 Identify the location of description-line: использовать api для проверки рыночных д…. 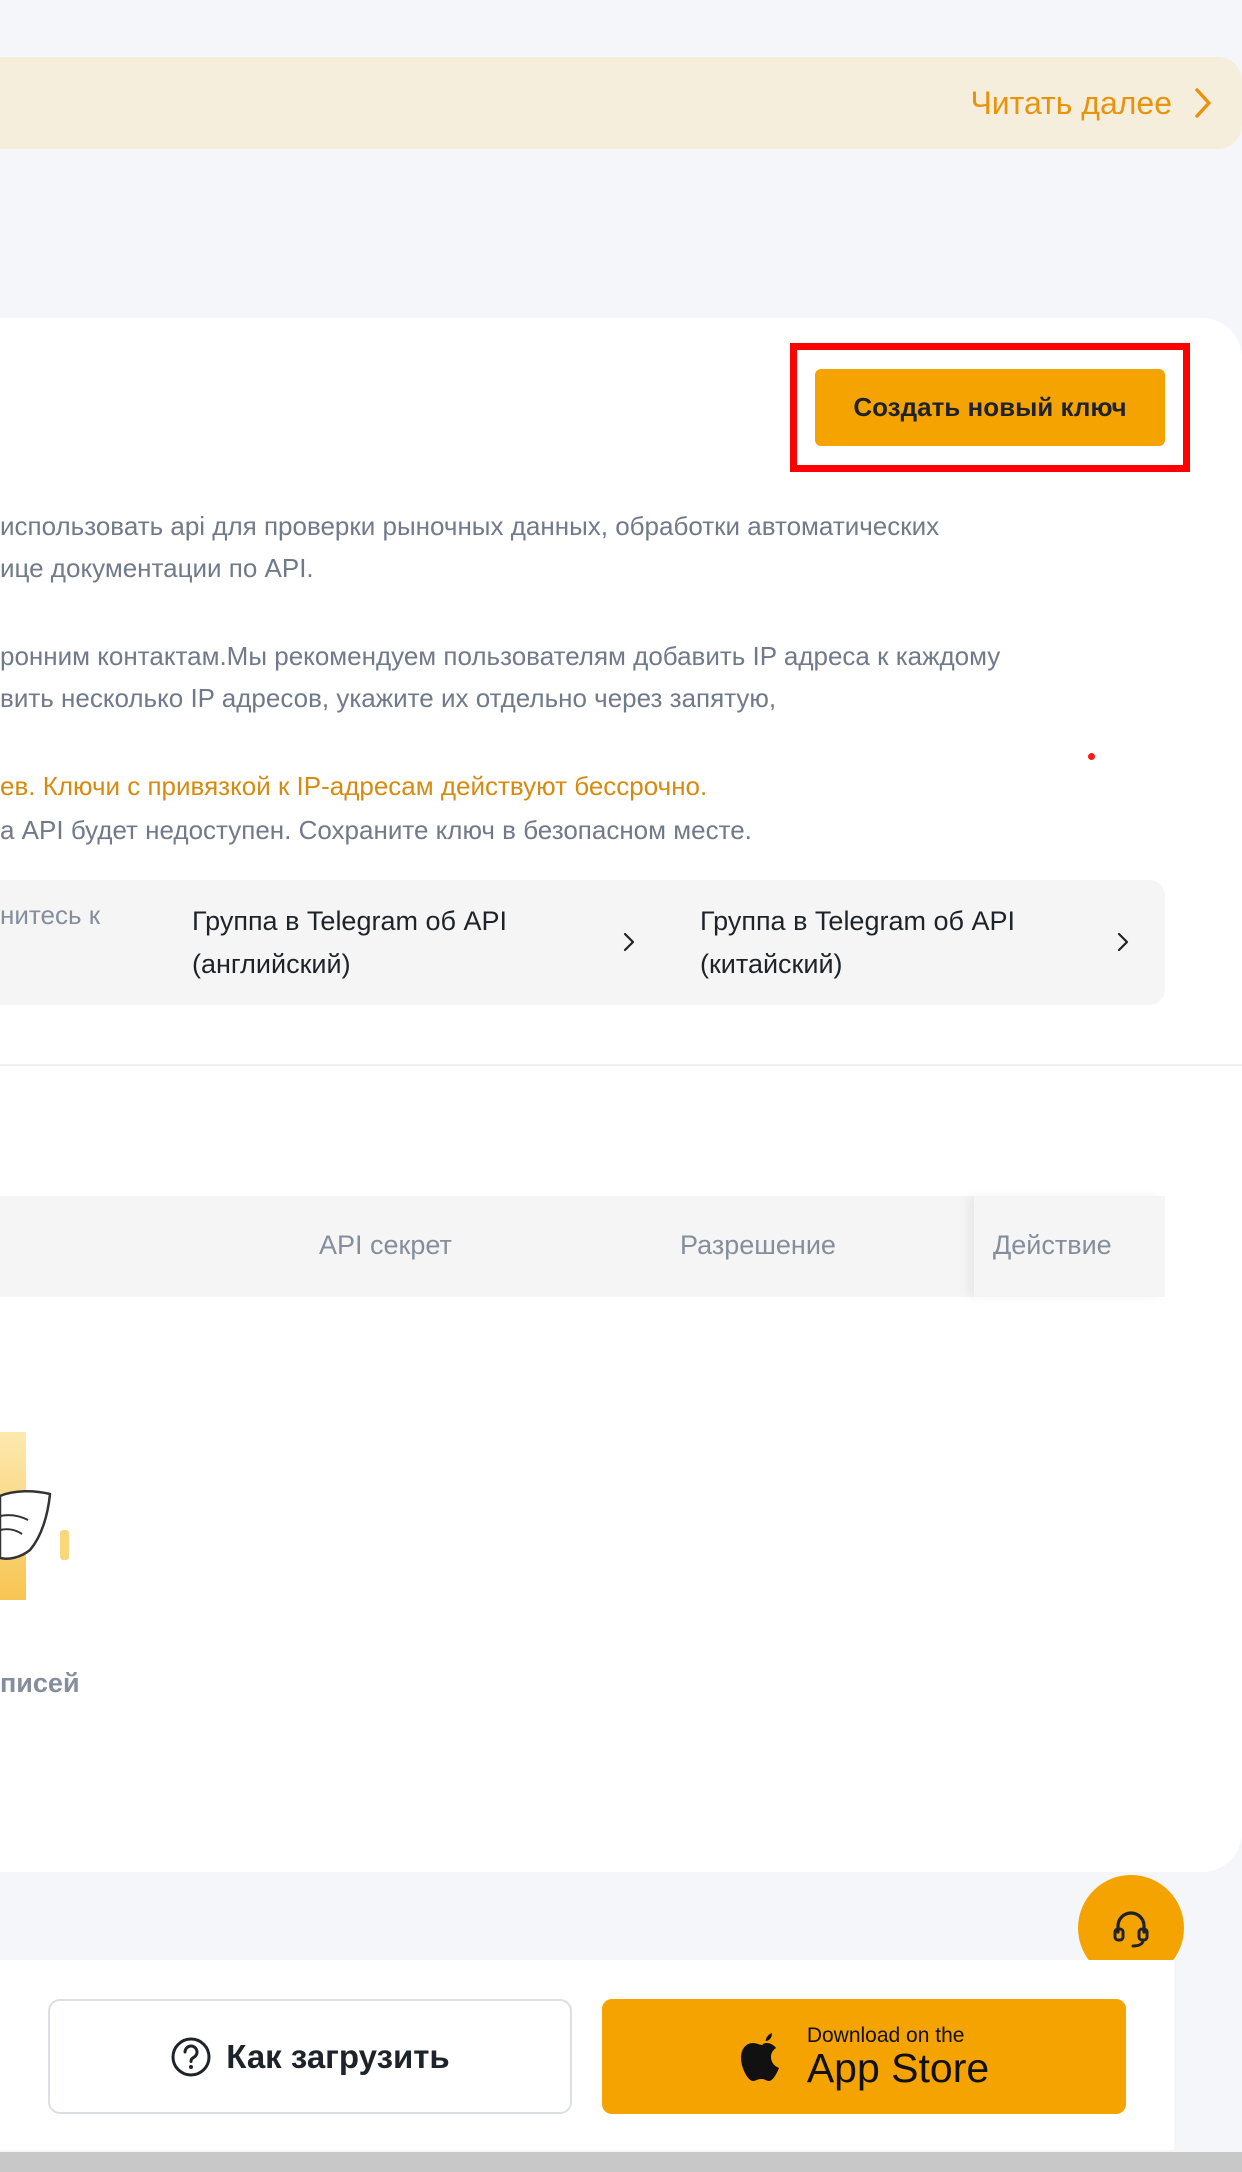
(470, 526).